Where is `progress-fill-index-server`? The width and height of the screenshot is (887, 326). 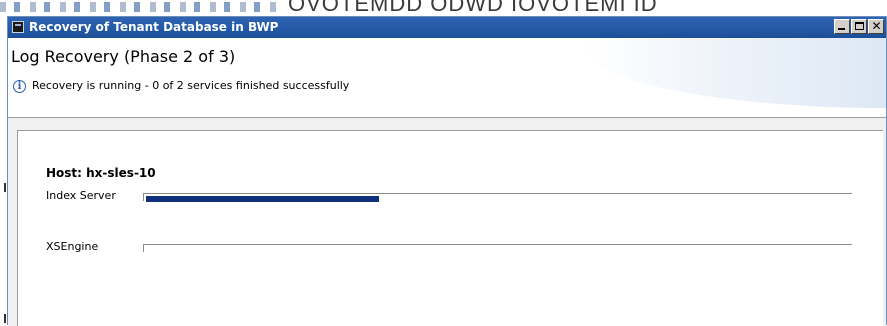 progress-fill-index-server is located at coordinates (262, 199).